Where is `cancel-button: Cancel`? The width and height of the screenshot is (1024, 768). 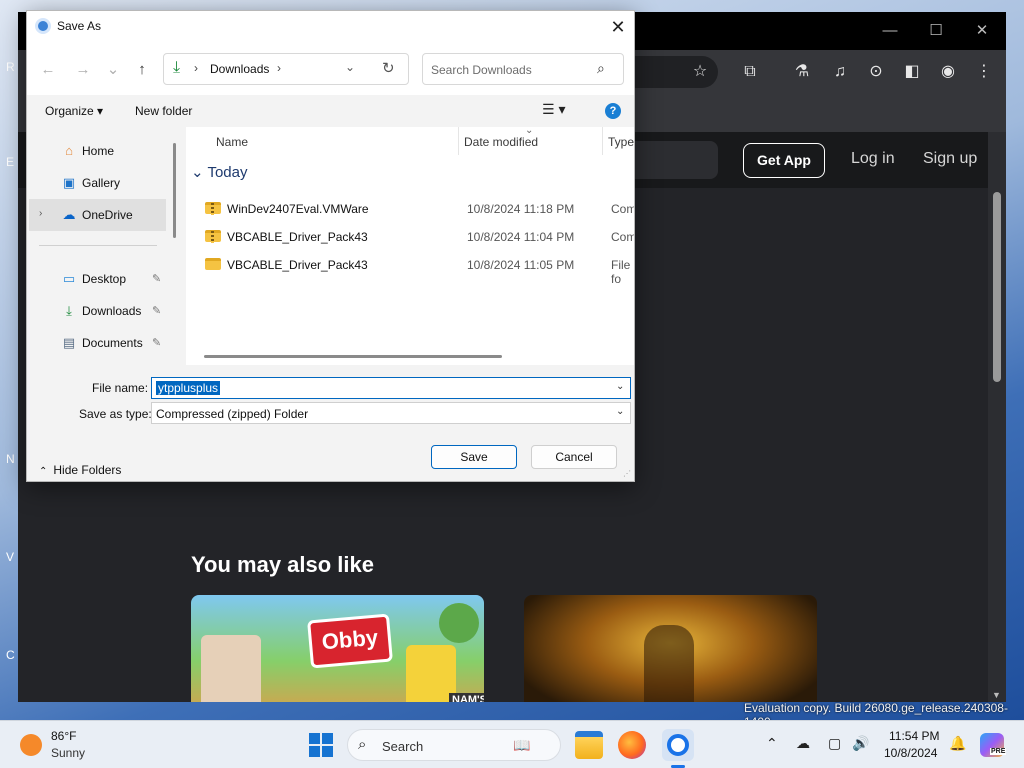
cancel-button: Cancel is located at coordinates (574, 457).